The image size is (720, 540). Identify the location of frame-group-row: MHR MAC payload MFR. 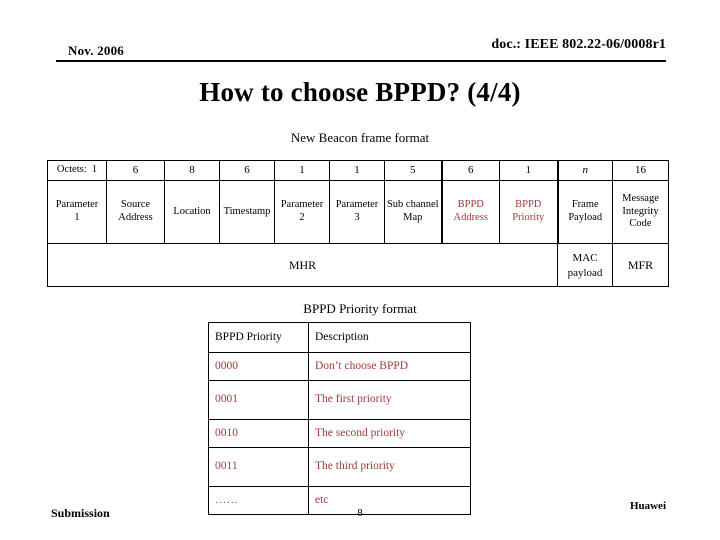
(358, 265).